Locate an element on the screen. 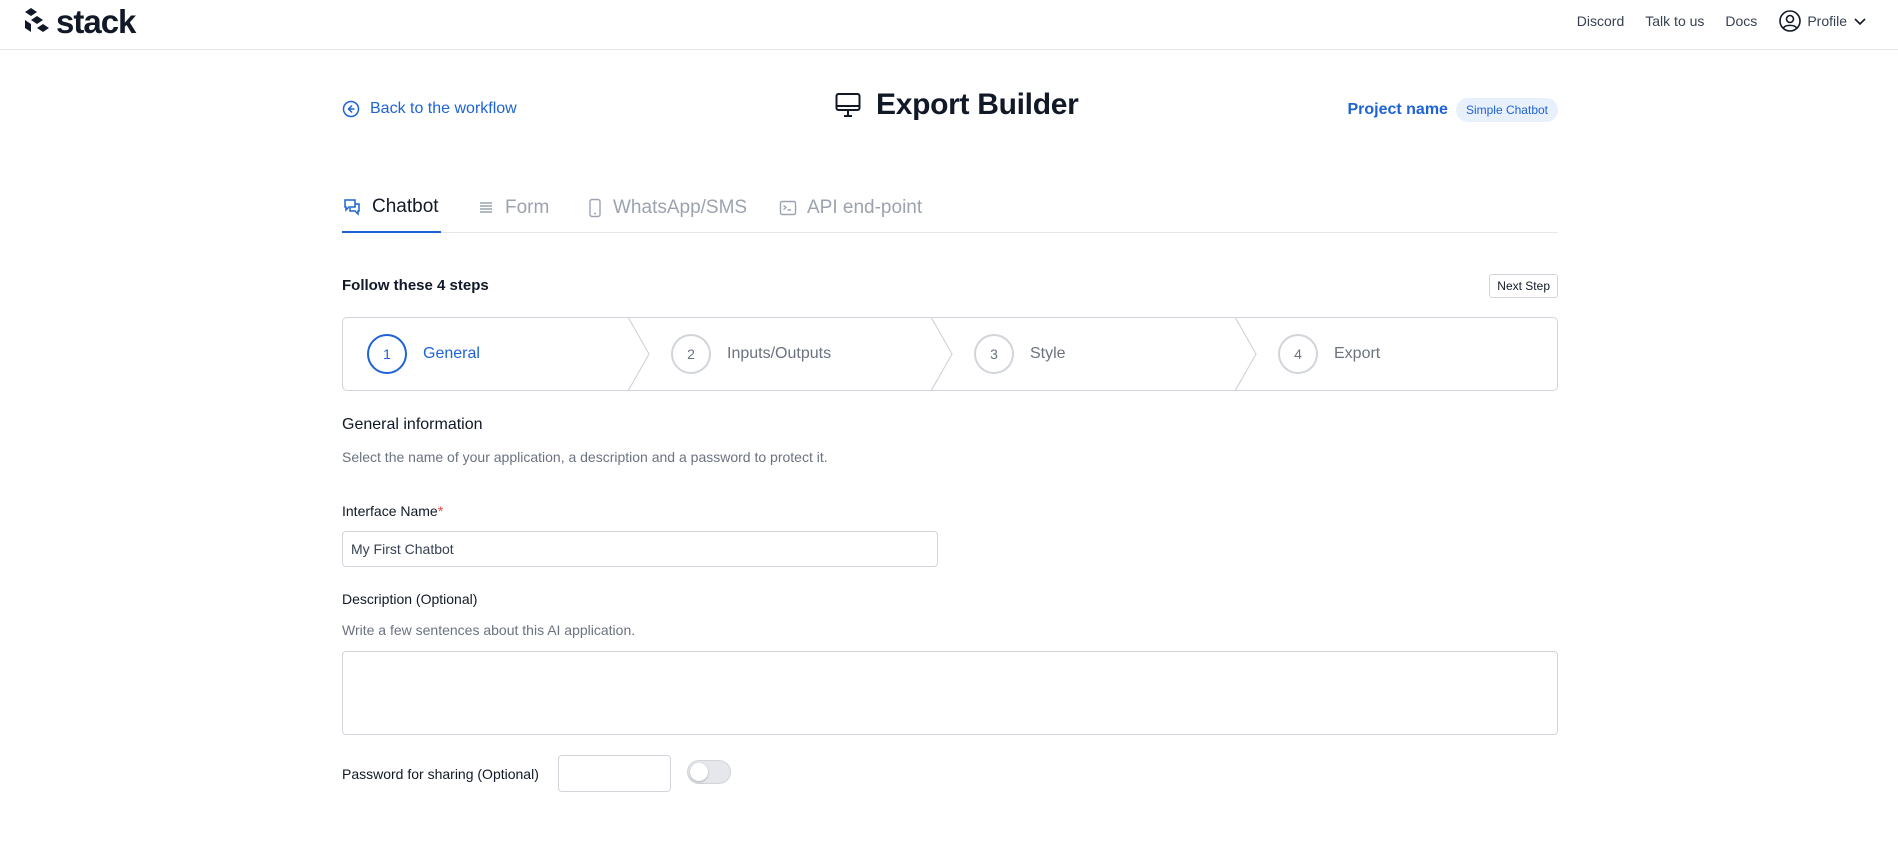  nav-link-discord: Discord is located at coordinates (1600, 21).